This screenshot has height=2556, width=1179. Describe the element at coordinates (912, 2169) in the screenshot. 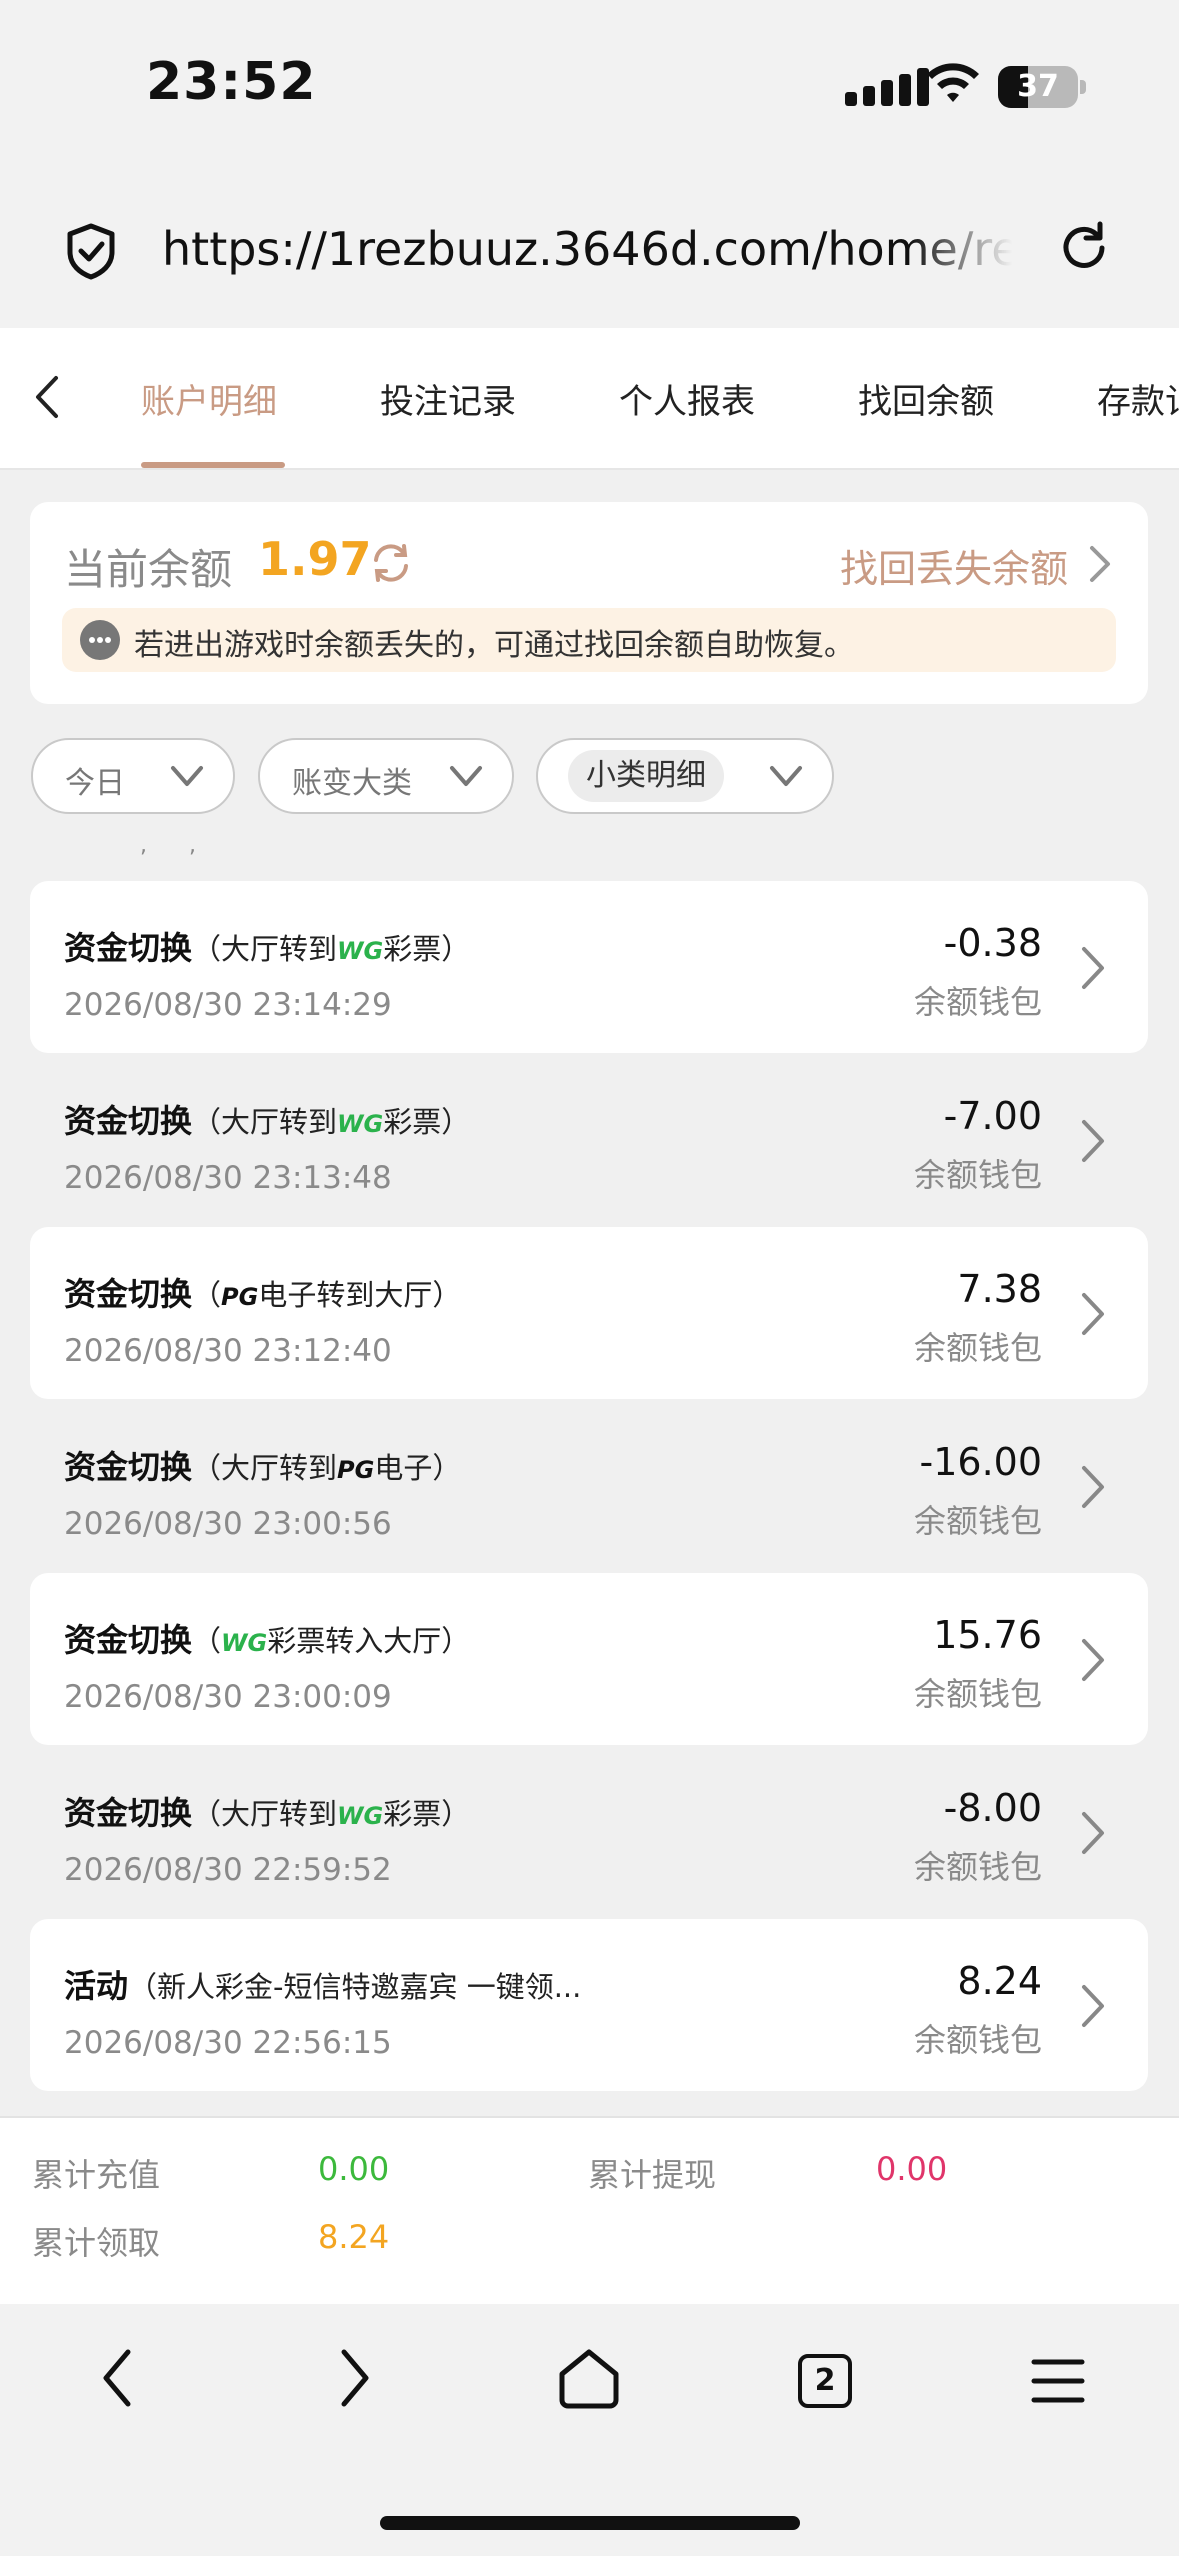

I see `withdraw-total-value: 0.00` at that location.